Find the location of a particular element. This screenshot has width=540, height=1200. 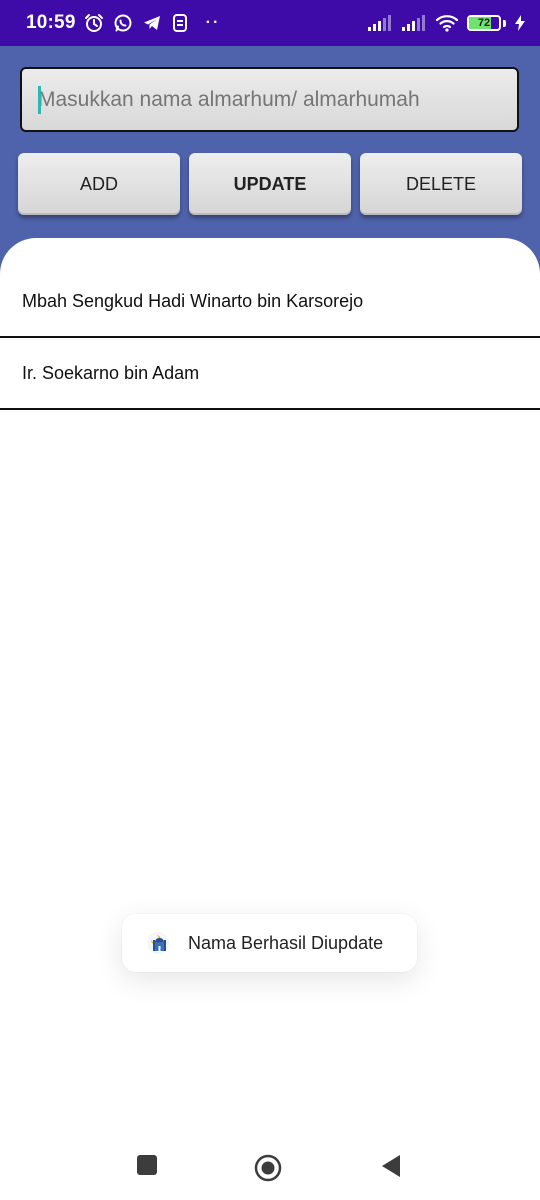

more-notifications-indicator: ·· is located at coordinates (213, 22).